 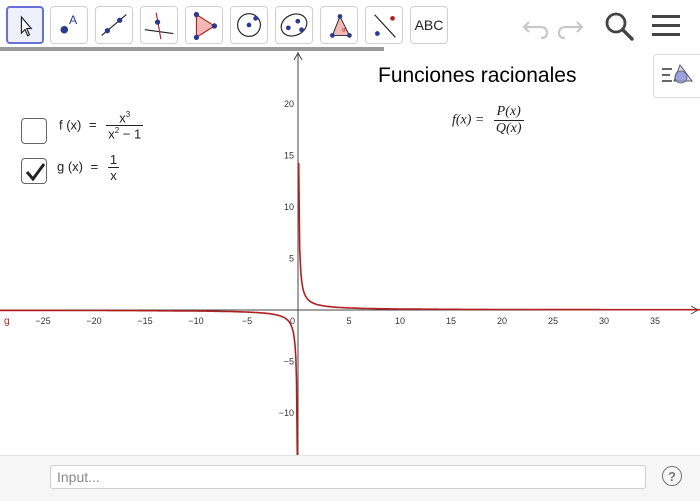 What do you see at coordinates (289, 362) in the screenshot?
I see `y-tick-label: −5` at bounding box center [289, 362].